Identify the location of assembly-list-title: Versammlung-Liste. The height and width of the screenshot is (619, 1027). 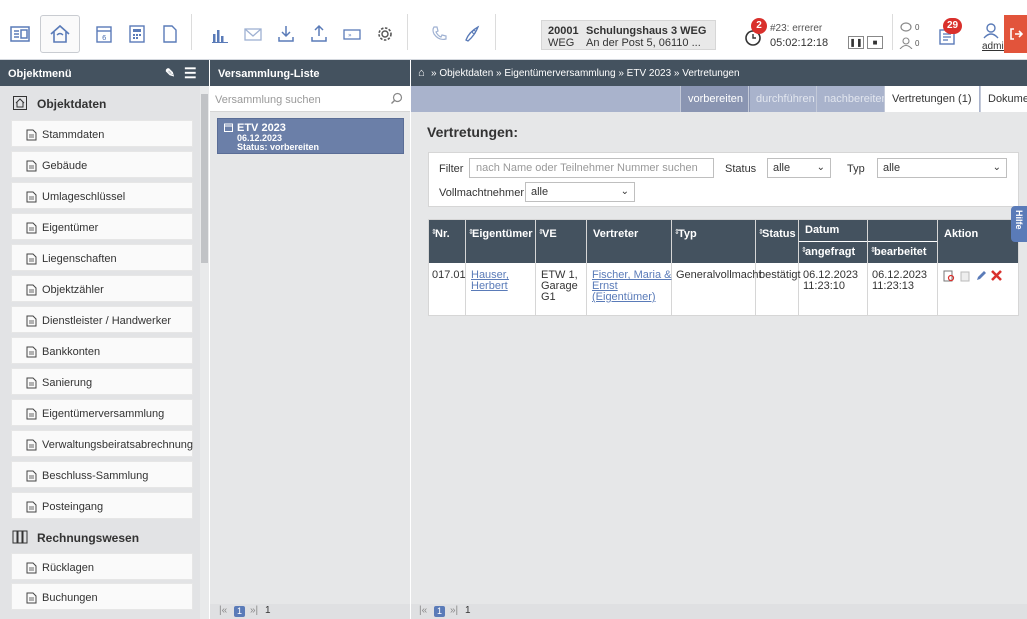
(269, 74).